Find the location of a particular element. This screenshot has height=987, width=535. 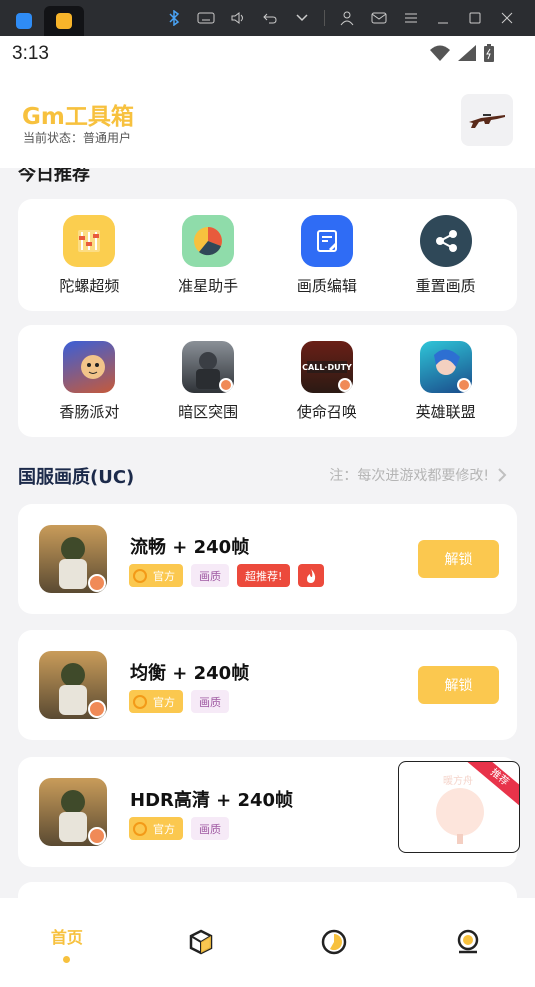

tool-reset-graphics: 重置画质 is located at coordinates (446, 255).